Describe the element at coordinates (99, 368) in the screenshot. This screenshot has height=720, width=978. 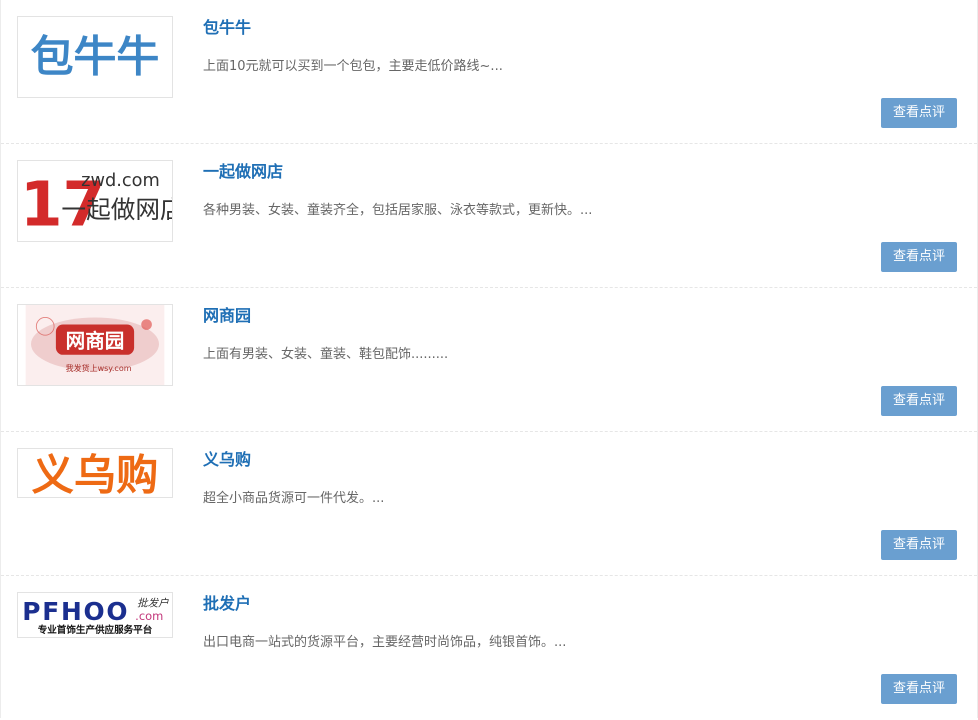
I see `svg-text: 我发货上wsy.com` at that location.